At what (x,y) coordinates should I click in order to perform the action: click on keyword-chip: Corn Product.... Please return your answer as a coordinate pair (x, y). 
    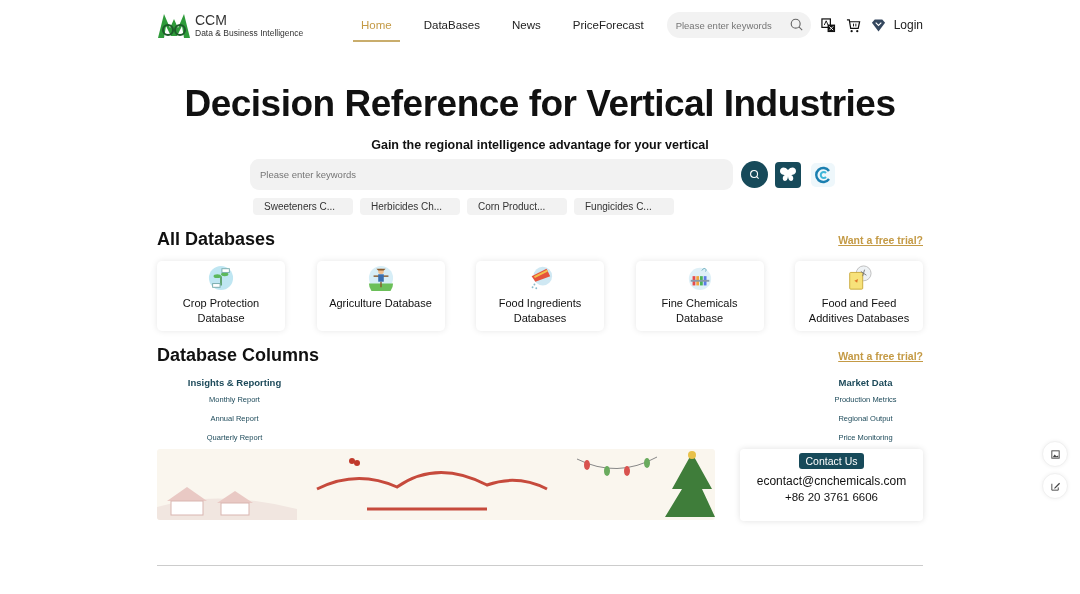
    Looking at the image, I should click on (517, 206).